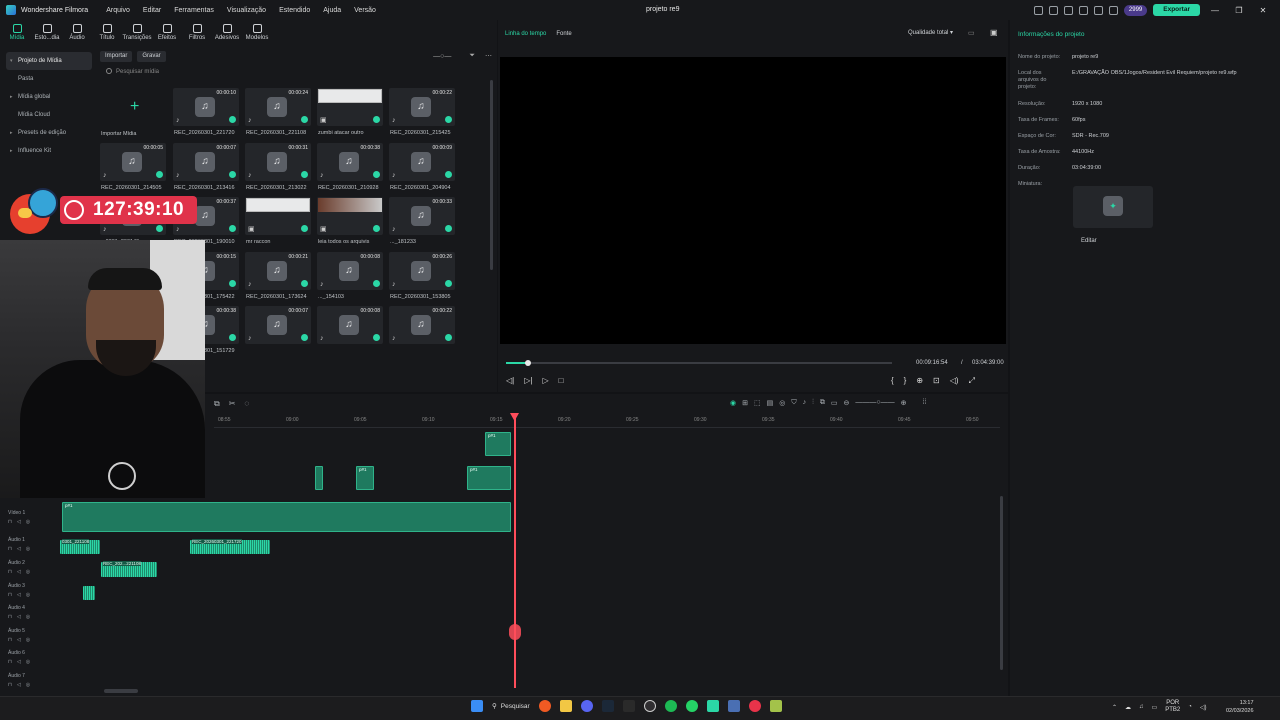  Describe the element at coordinates (628, 706) in the screenshot. I see `app-icon` at that location.